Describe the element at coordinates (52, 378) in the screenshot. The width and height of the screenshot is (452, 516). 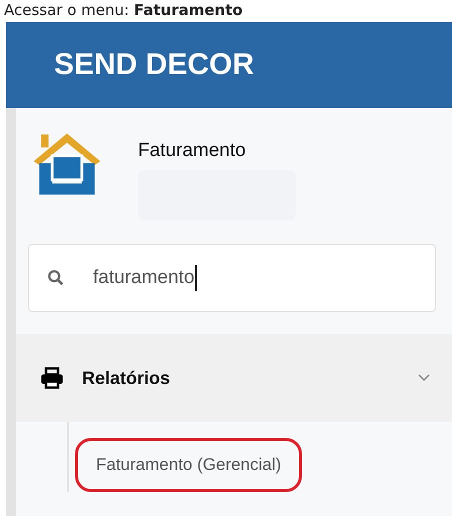
I see `printer-icon` at that location.